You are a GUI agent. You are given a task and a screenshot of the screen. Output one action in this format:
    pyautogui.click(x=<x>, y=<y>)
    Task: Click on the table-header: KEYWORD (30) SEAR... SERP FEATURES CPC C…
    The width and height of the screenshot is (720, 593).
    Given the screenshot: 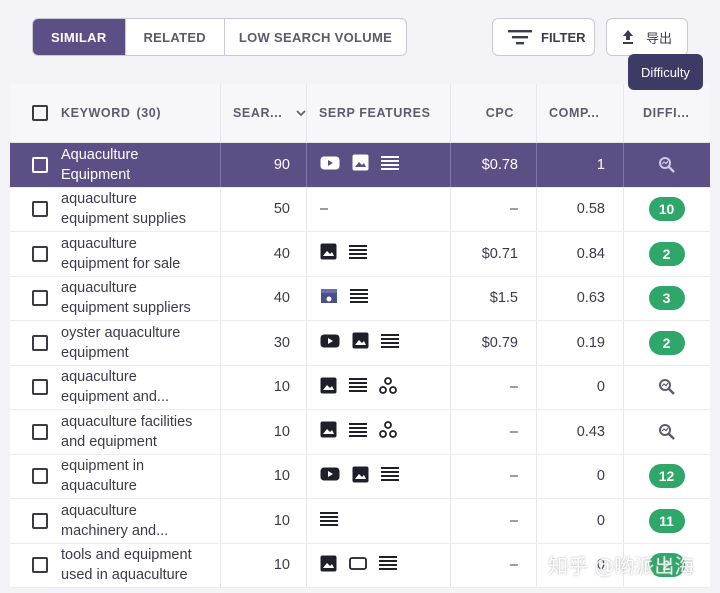 What is the action you would take?
    pyautogui.click(x=360, y=113)
    